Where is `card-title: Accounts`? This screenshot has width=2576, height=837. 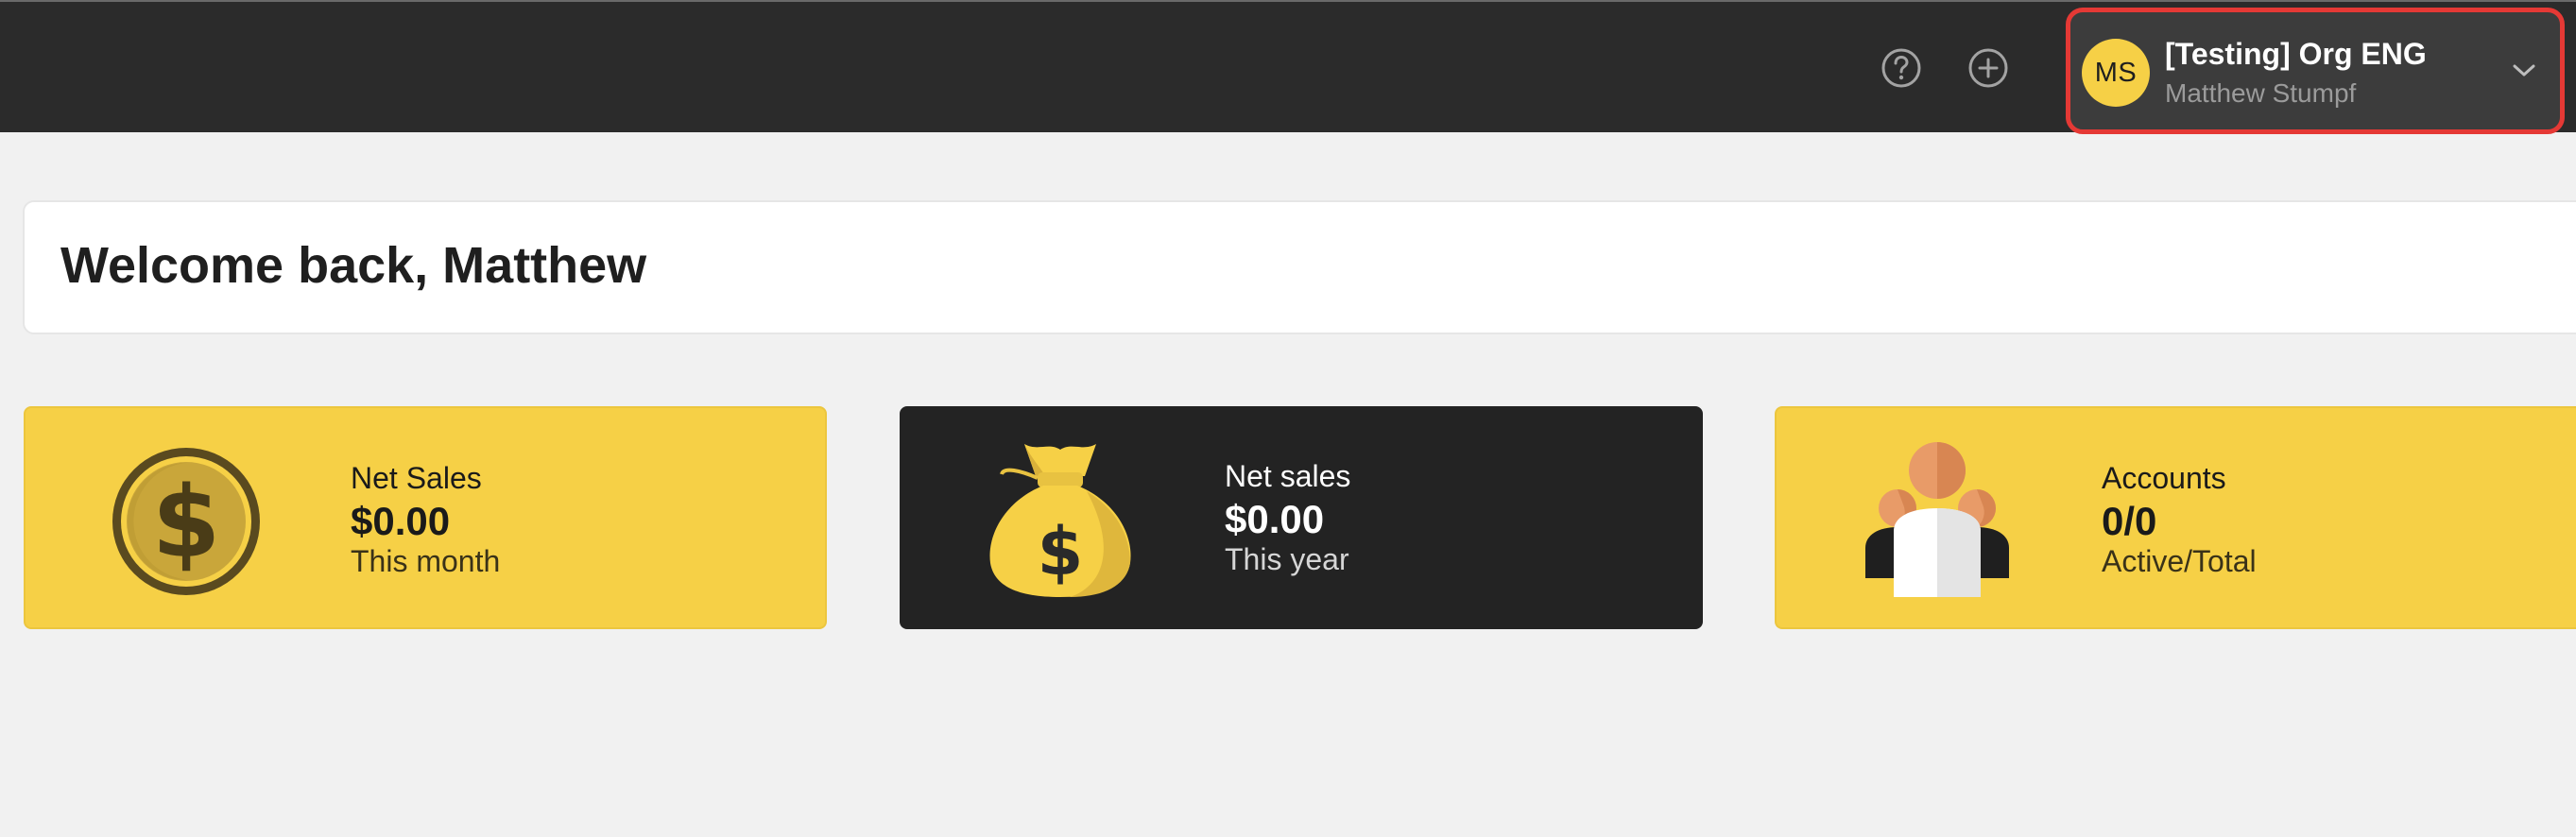 card-title: Accounts is located at coordinates (2164, 478).